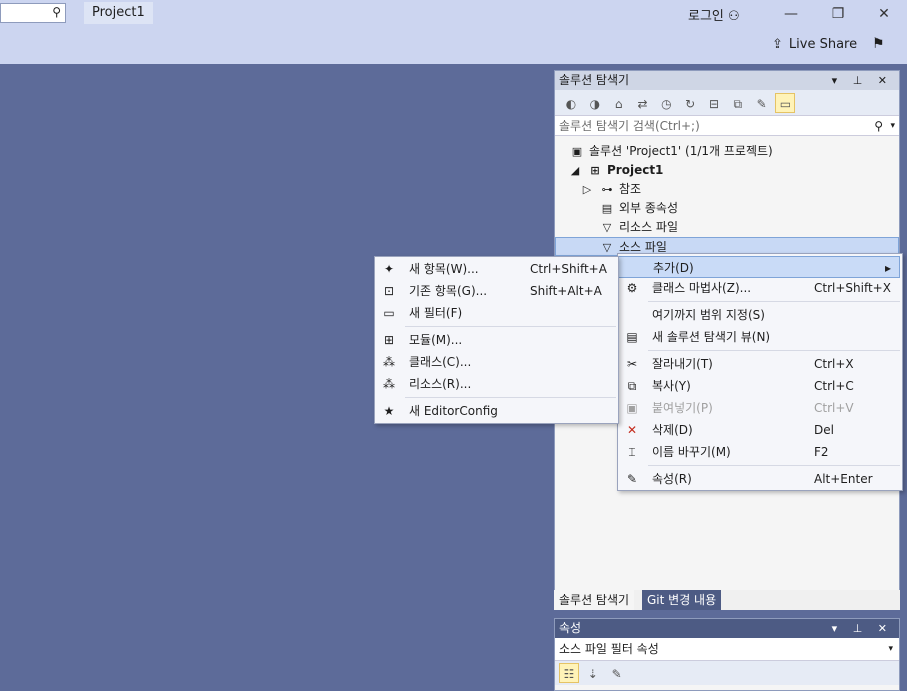  What do you see at coordinates (453, 14) in the screenshot?
I see `title-bar: ⚲ Project1 로그인 ⚇ — ❐ ✕` at bounding box center [453, 14].